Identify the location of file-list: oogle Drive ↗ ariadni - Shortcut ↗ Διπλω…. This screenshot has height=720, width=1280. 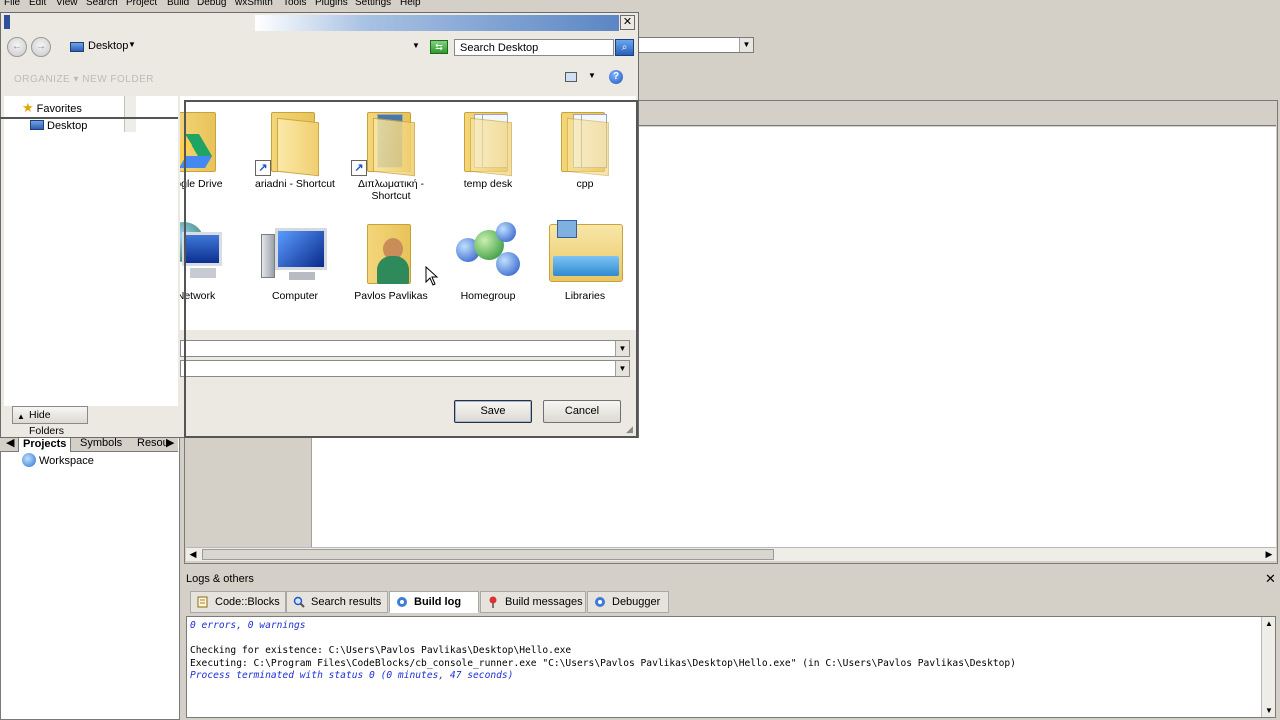
(408, 213).